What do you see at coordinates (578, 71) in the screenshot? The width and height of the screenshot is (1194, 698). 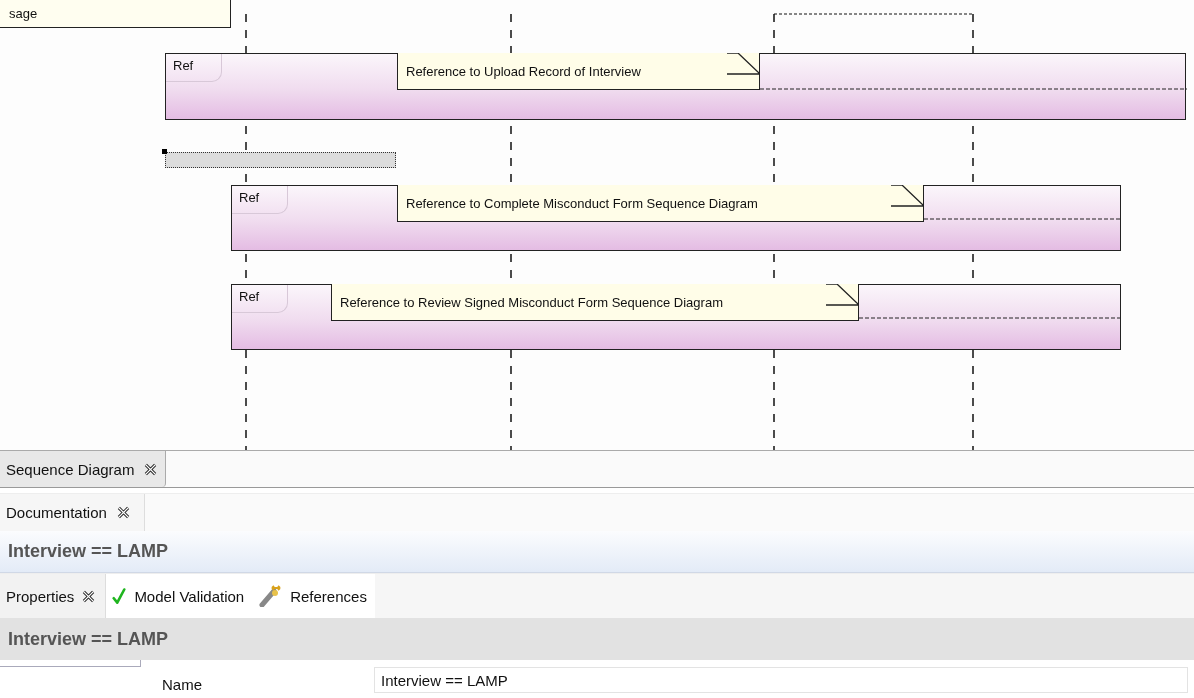 I see `note: Reference to Upload Record of Interview` at bounding box center [578, 71].